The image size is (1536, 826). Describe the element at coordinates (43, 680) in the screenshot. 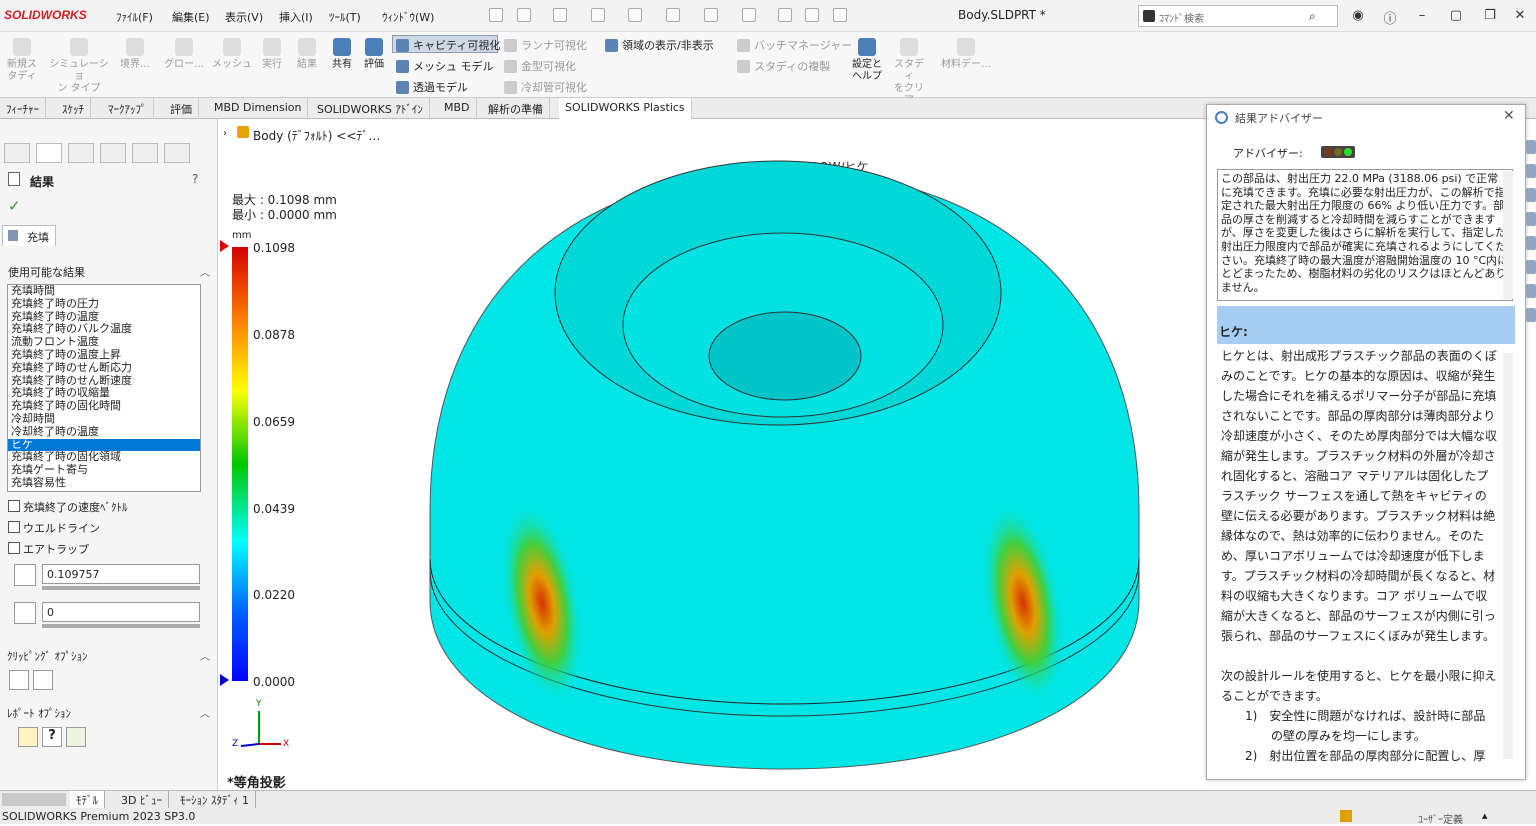

I see `clip-iso-icon` at that location.